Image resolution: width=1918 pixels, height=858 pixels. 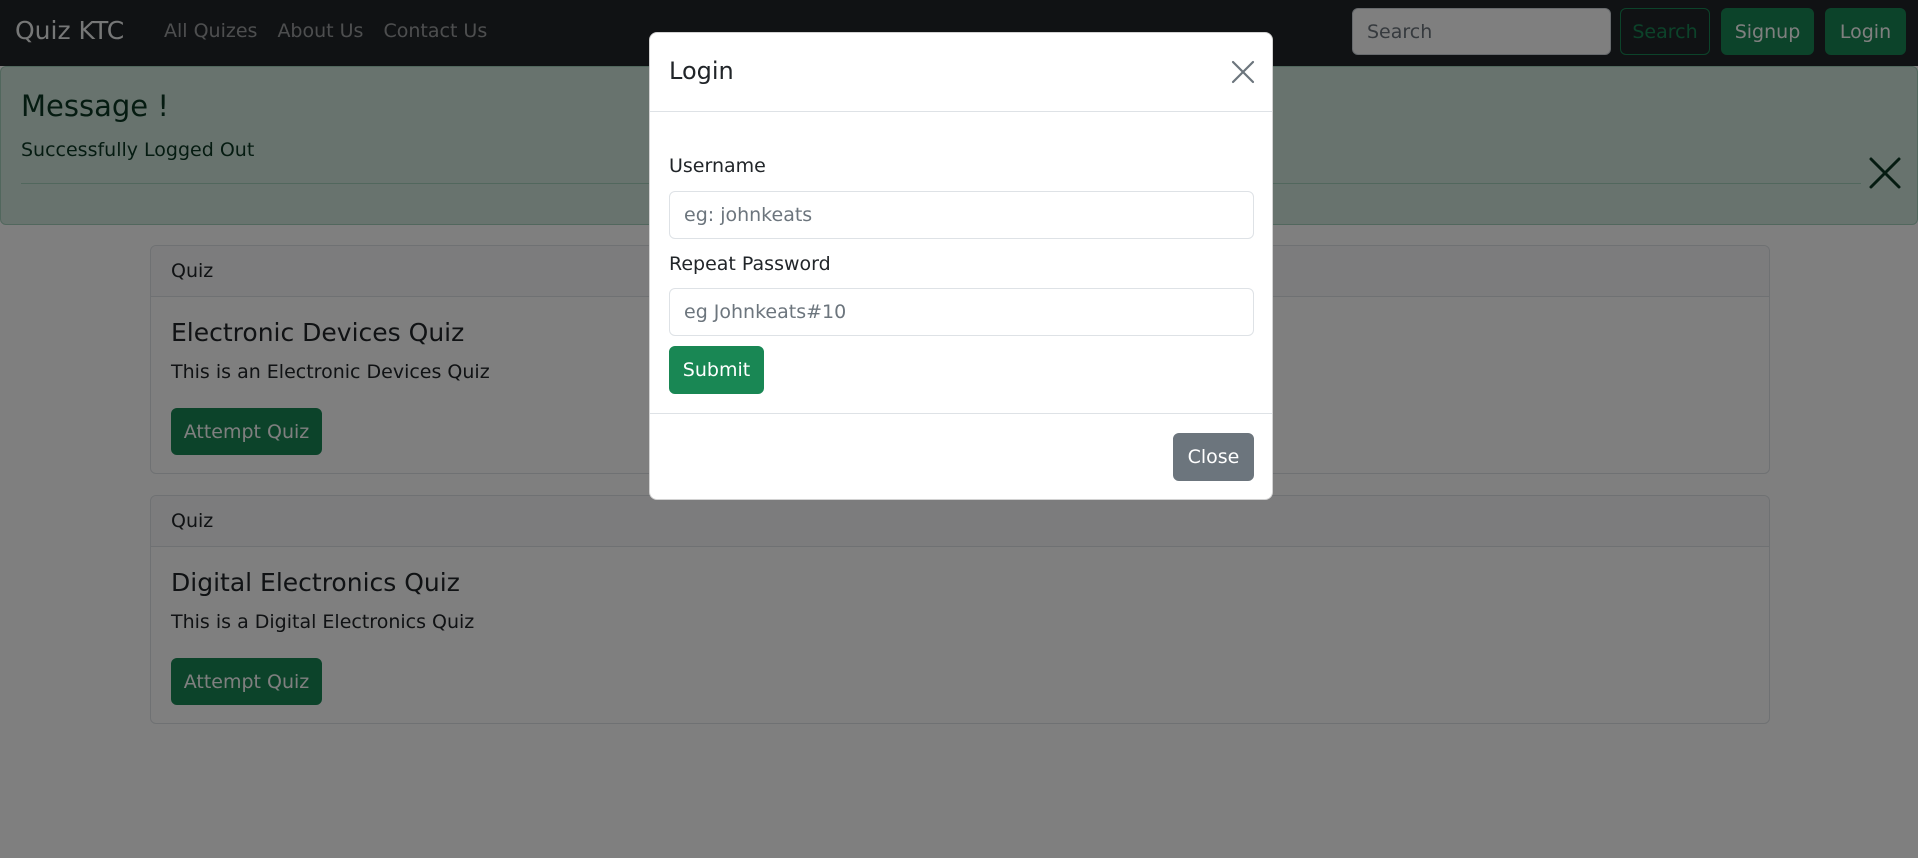 I want to click on username-label: Username, so click(x=717, y=166).